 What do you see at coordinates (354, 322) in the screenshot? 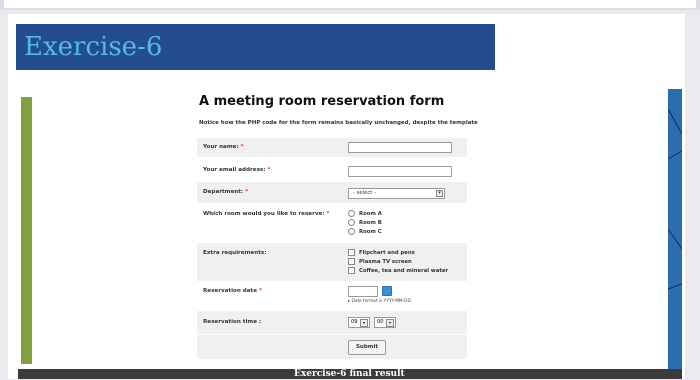
I see `hour-value: 09` at bounding box center [354, 322].